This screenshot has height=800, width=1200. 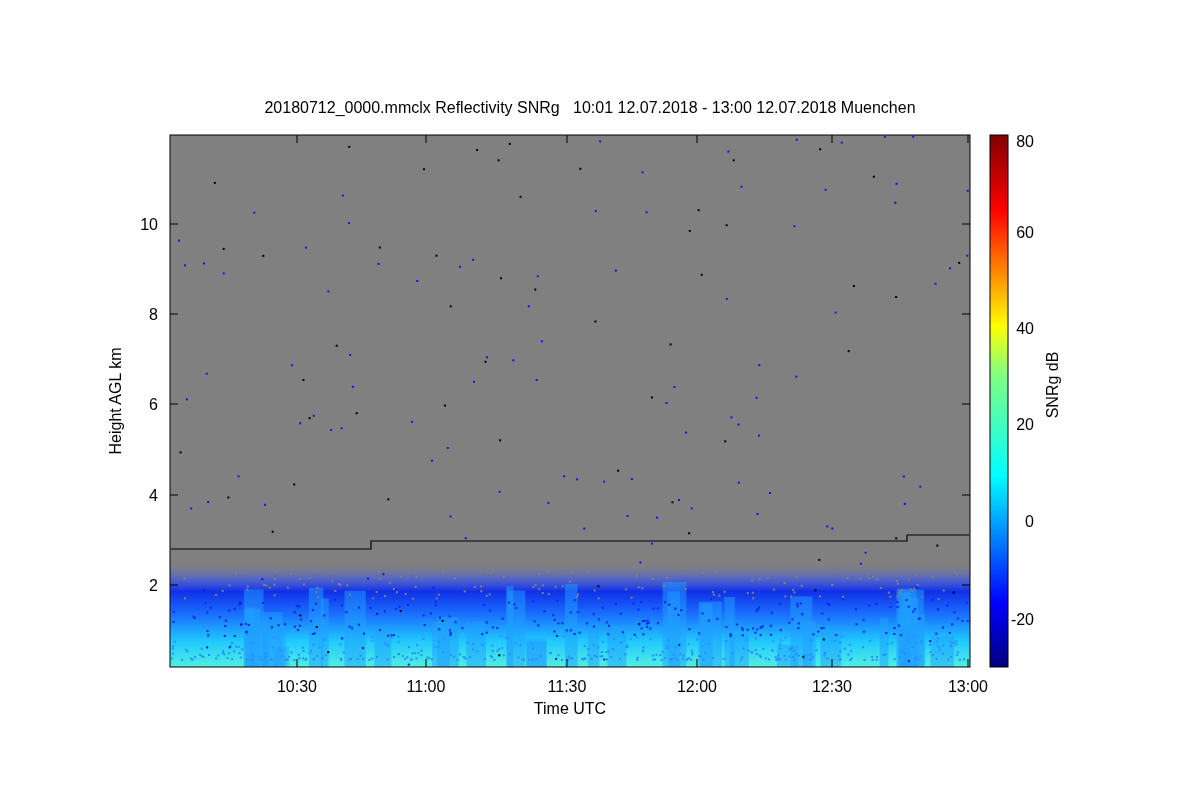 What do you see at coordinates (968, 686) in the screenshot?
I see `x-tick-label: 13:00` at bounding box center [968, 686].